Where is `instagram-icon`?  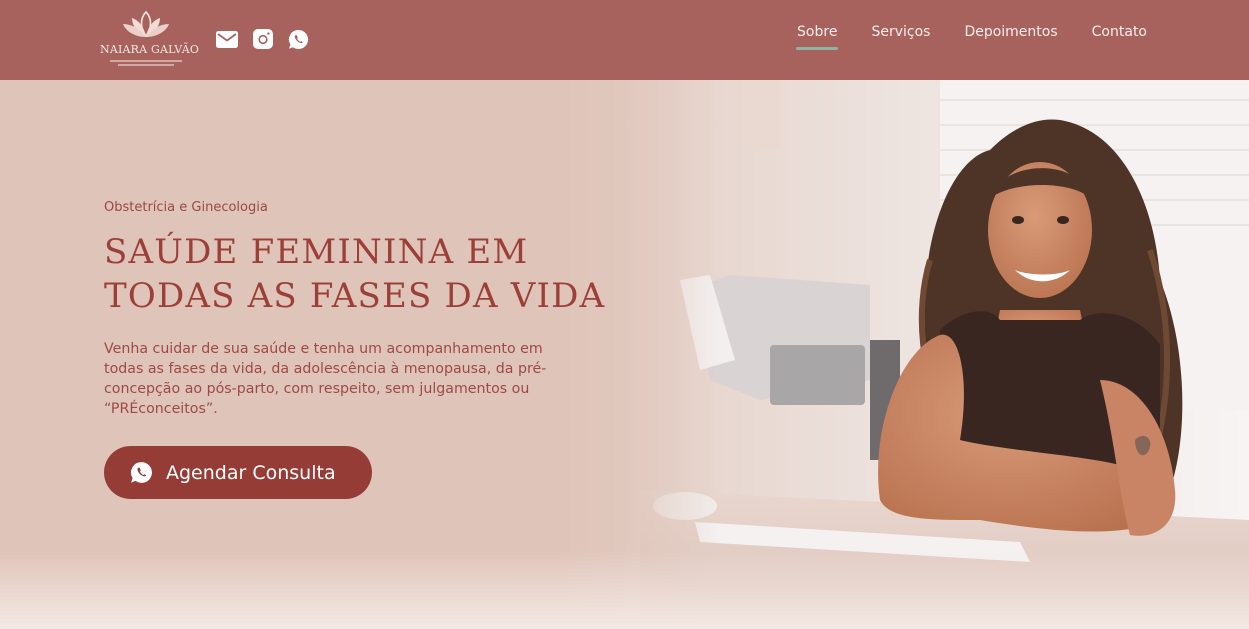
instagram-icon is located at coordinates (263, 39).